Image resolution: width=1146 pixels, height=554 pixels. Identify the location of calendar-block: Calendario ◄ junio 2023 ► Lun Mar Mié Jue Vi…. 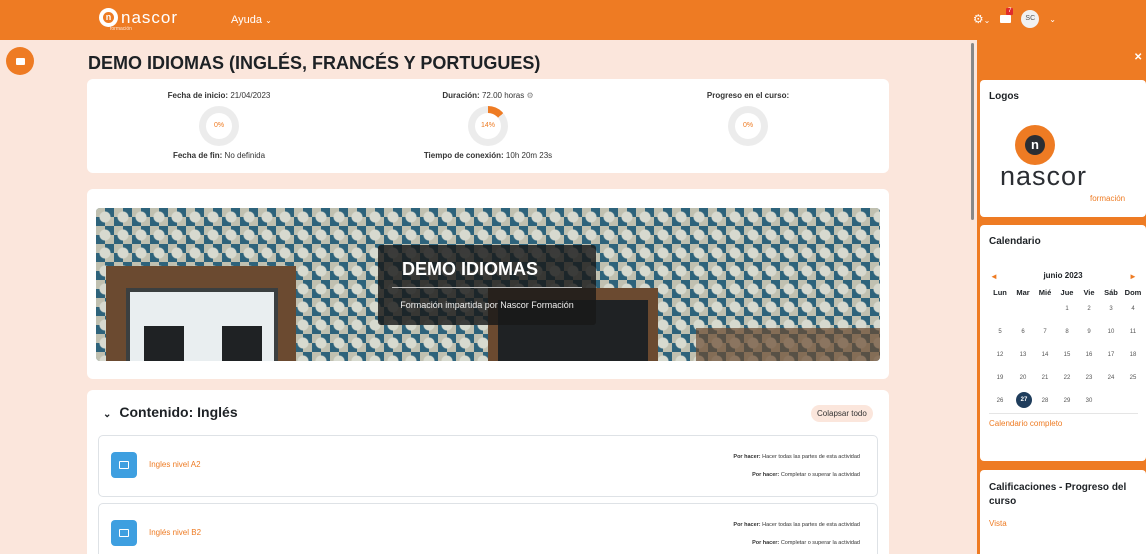
(1063, 343).